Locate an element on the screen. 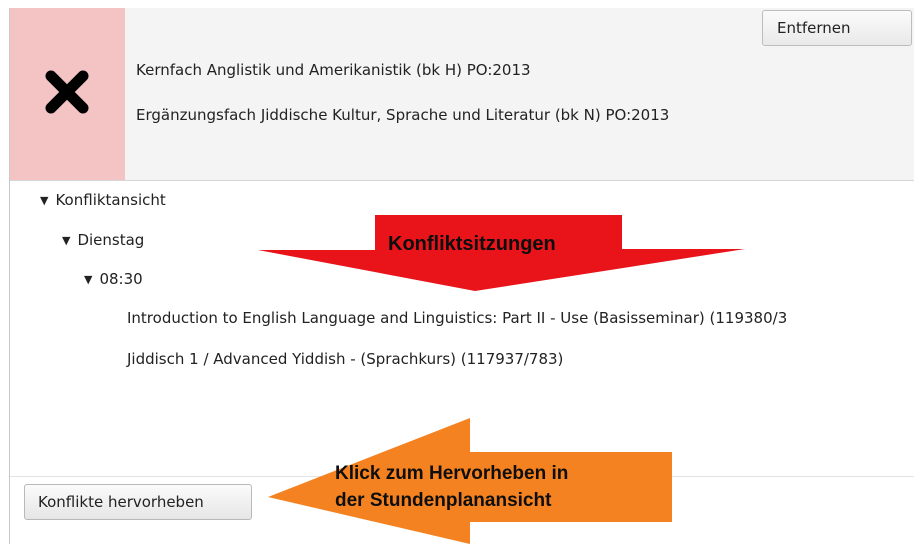  button-callout-line2: der Stundenplanansicht is located at coordinates (443, 500).